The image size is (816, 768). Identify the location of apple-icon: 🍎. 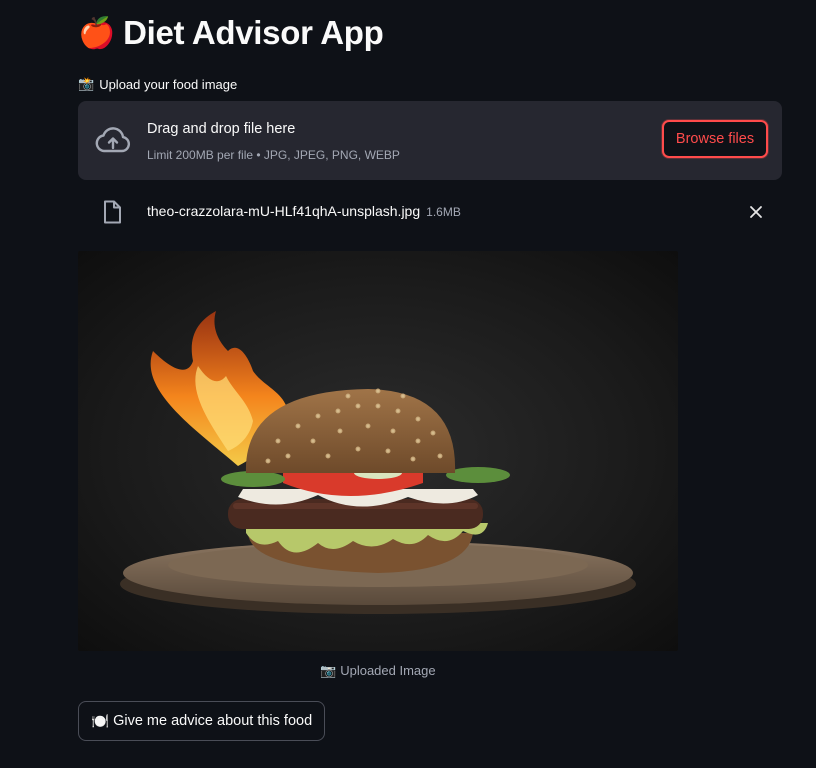
(97, 33).